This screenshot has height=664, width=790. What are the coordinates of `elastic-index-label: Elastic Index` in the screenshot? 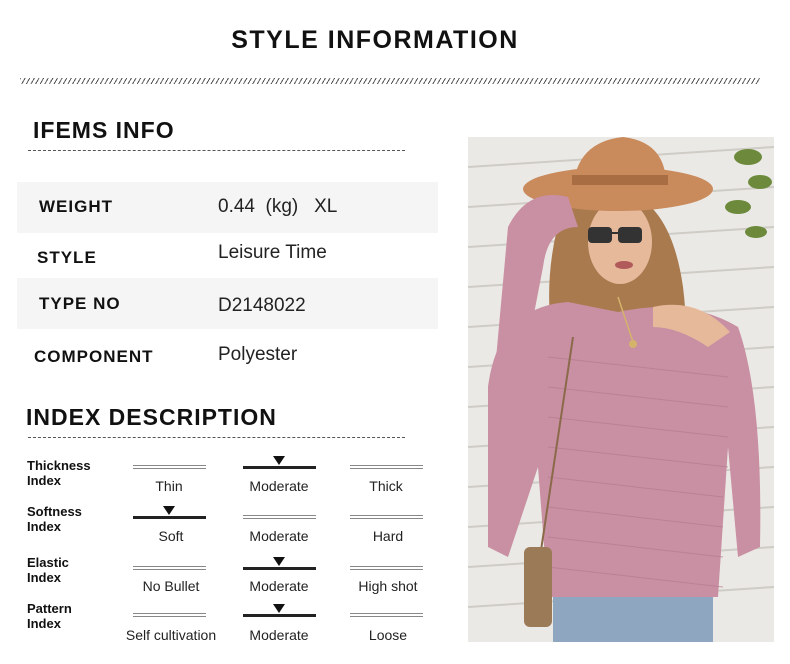 It's located at (72, 570).